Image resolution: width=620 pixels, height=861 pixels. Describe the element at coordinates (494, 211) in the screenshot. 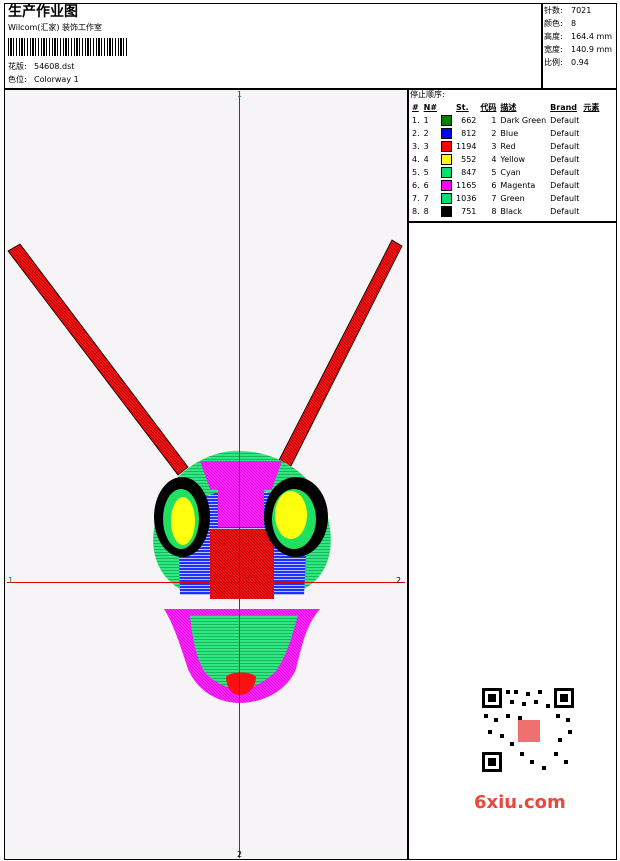

I see `row-code: 8` at that location.